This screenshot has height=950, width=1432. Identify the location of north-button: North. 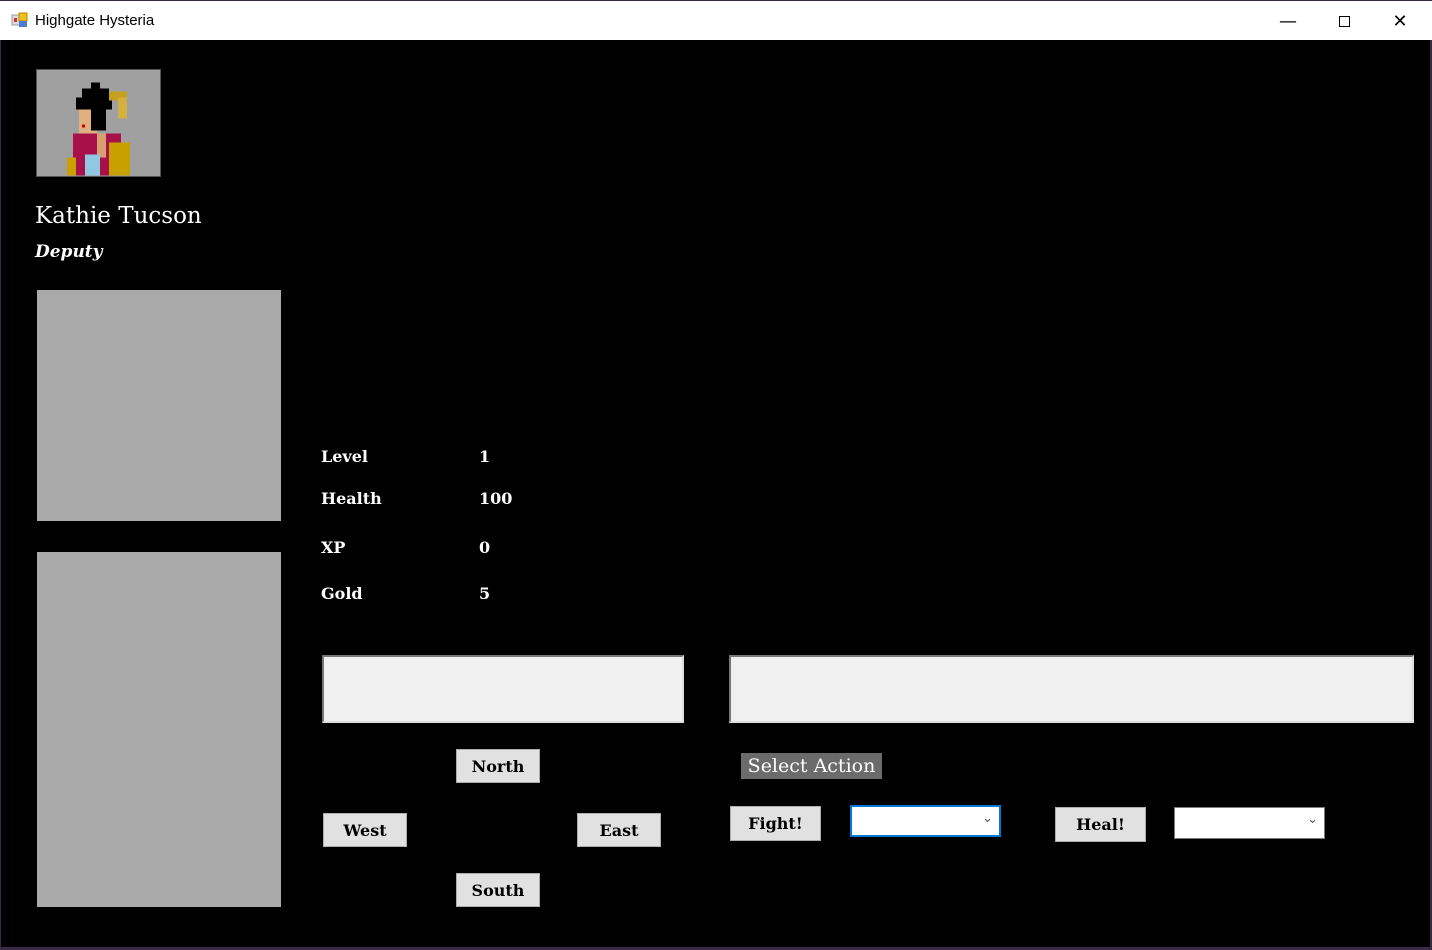
(498, 766).